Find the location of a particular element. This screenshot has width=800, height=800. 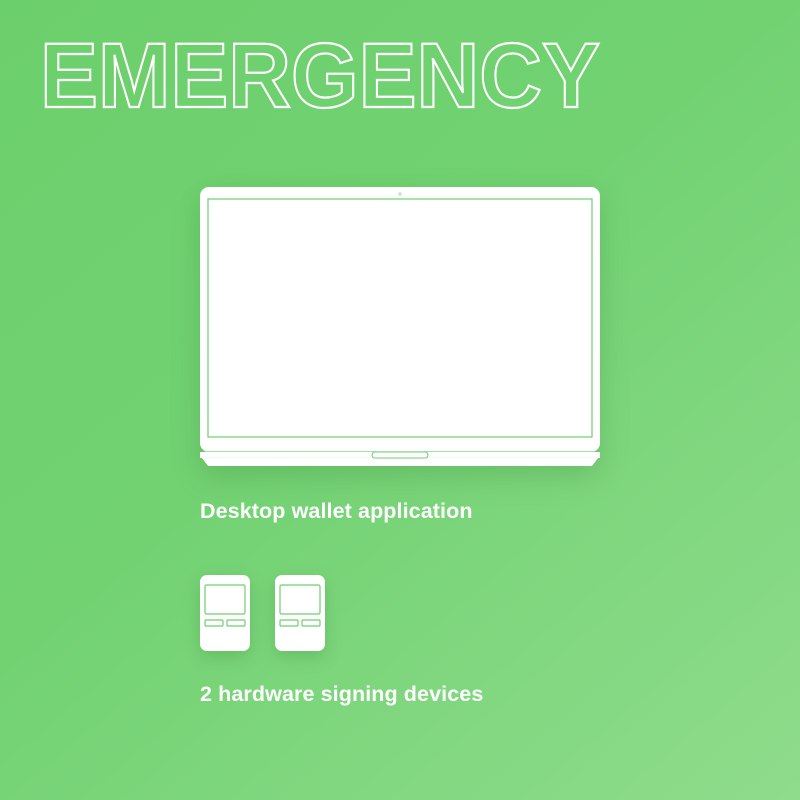

headline-text: EMERGENCY is located at coordinates (320, 76).